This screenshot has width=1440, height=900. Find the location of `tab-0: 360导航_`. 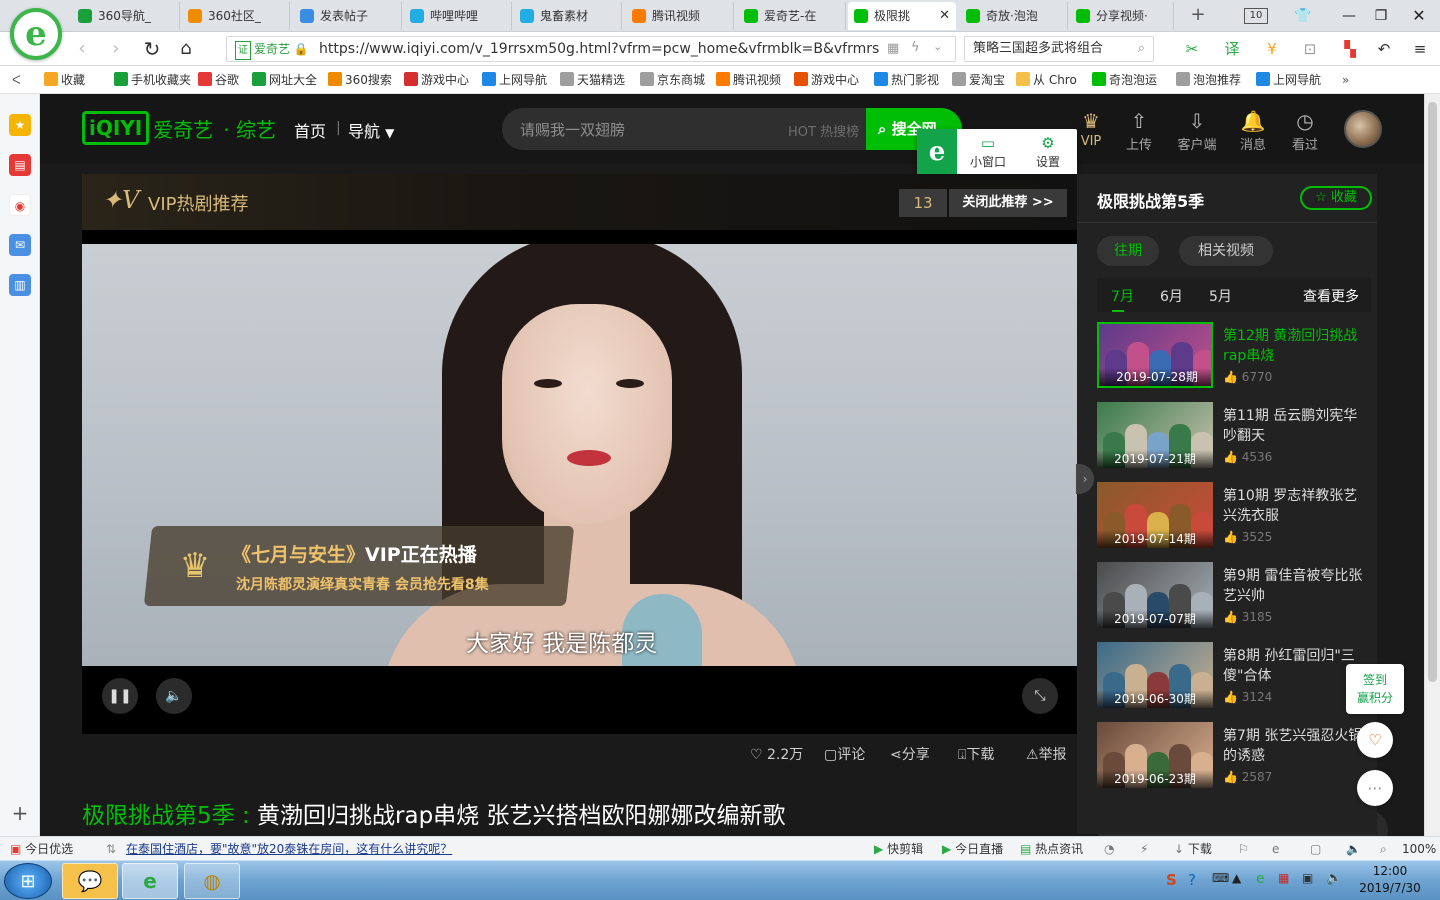

tab-0: 360导航_ is located at coordinates (126, 16).